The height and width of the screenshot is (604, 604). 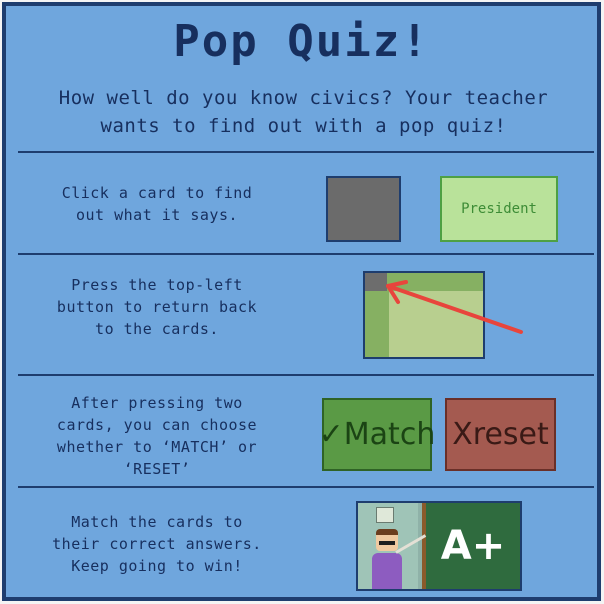 I want to click on classroom-scene: A+, so click(x=439, y=546).